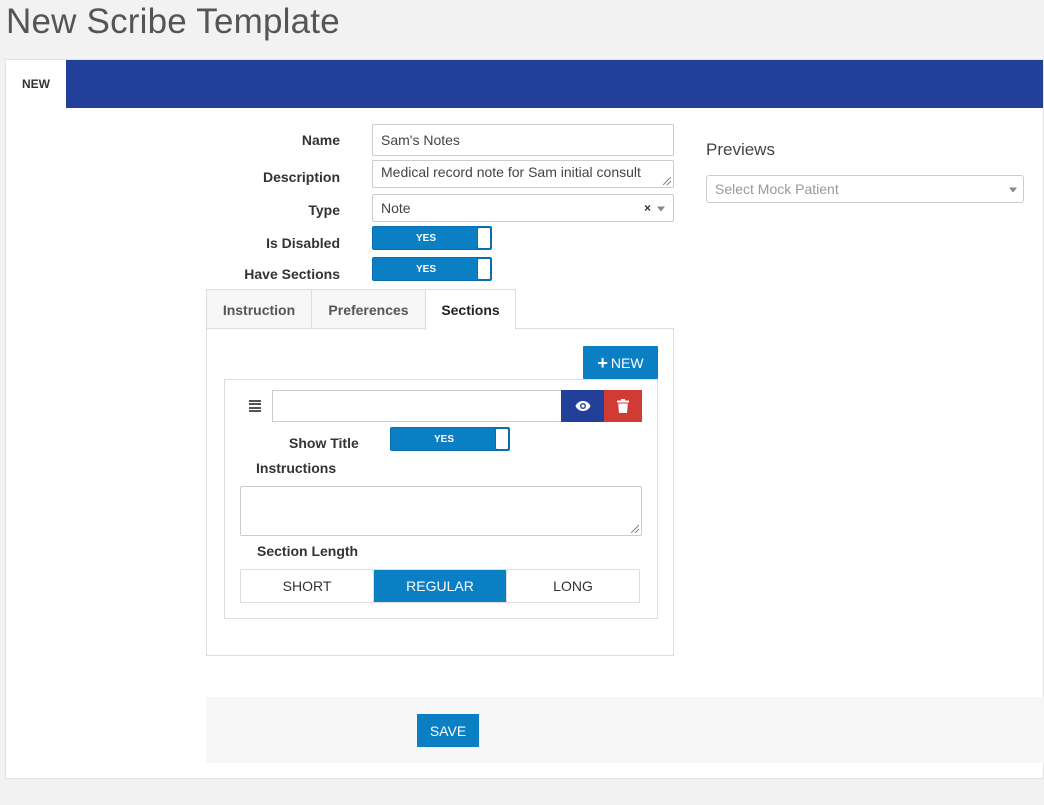 This screenshot has width=1044, height=805. What do you see at coordinates (425, 269) in the screenshot?
I see `have-sections-toggle-label: YES` at bounding box center [425, 269].